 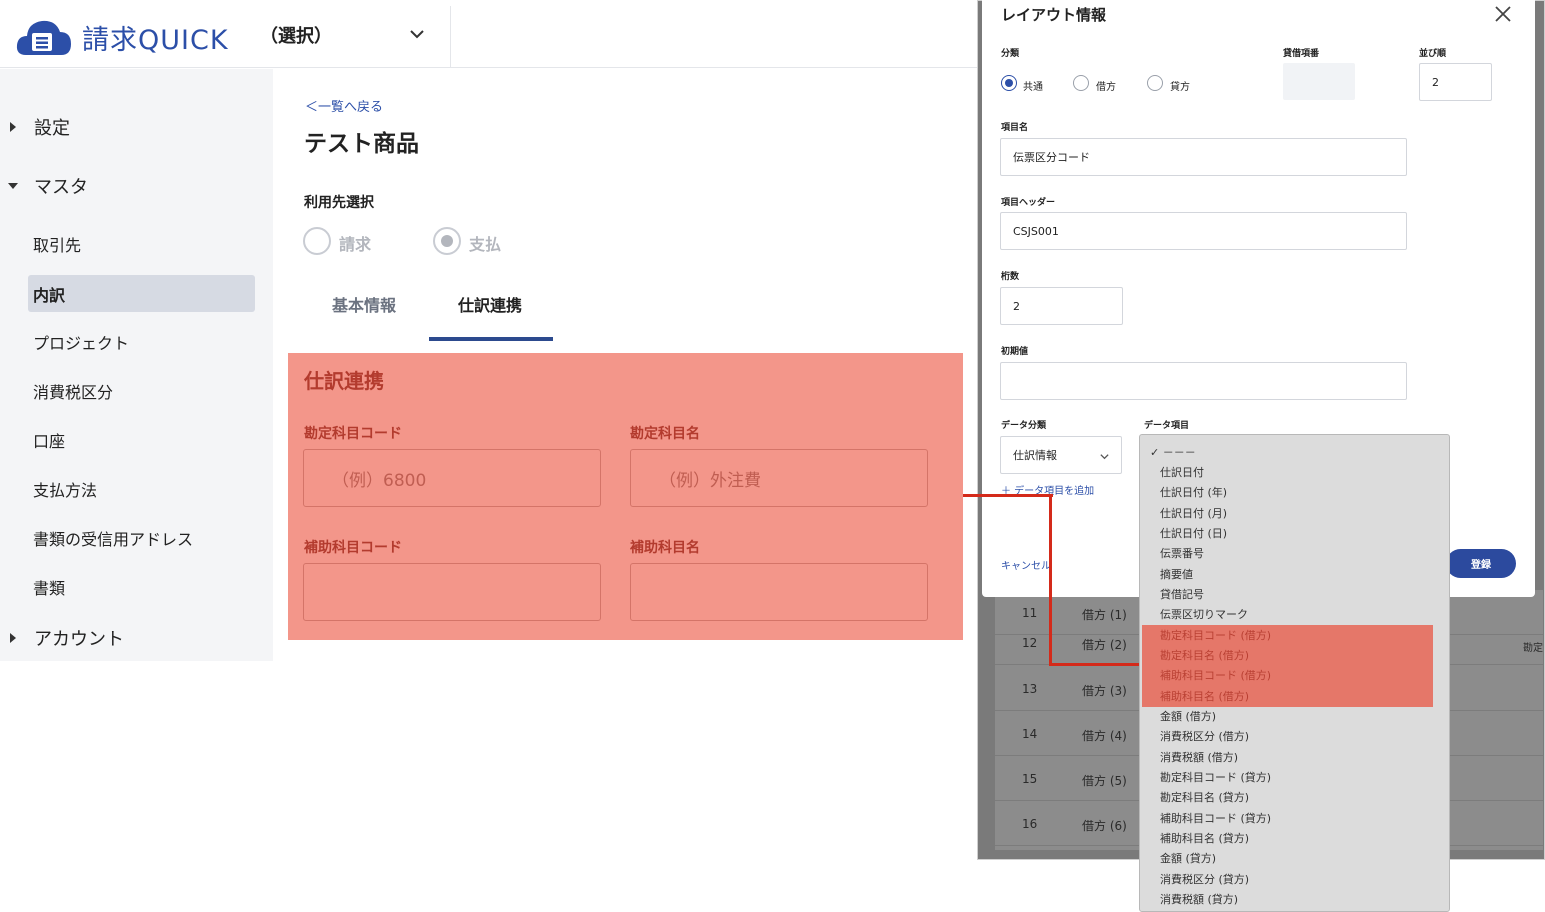 I want to click on category-radio-debit, so click(x=1081, y=83).